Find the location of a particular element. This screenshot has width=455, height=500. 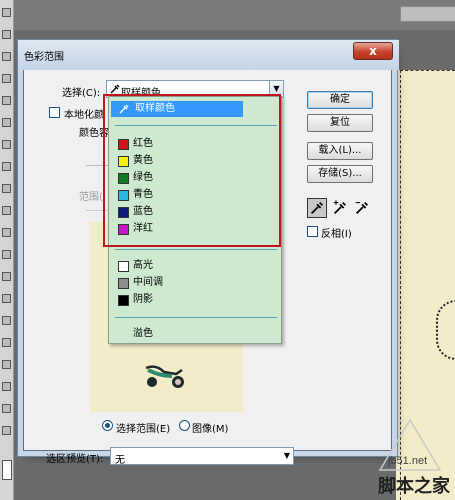

white-swatch-icon is located at coordinates (123, 266).